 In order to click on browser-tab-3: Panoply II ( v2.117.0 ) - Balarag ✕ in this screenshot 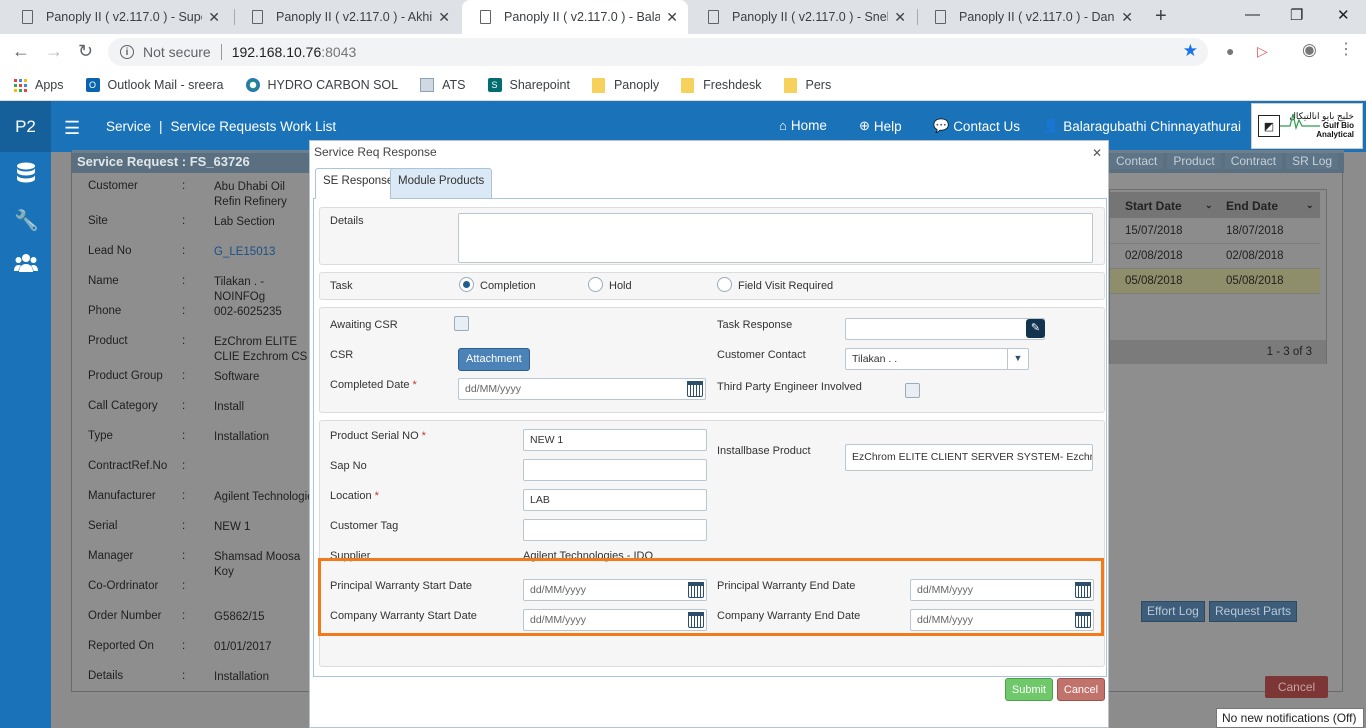, I will do `click(575, 17)`.